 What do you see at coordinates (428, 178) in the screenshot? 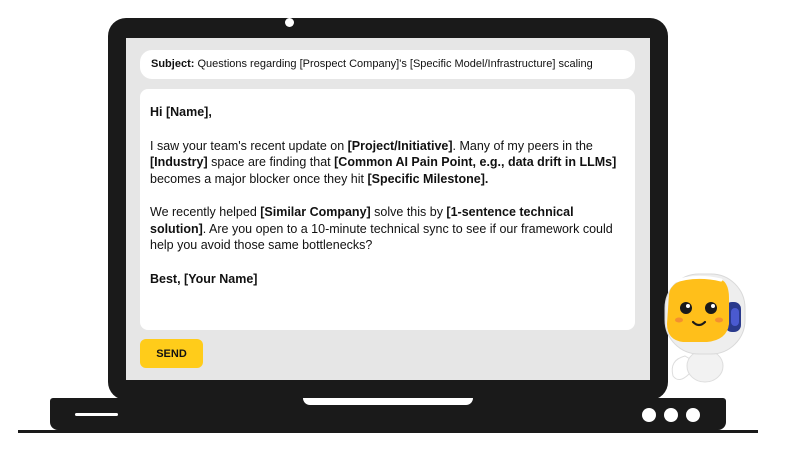
I see `p1-placeholder-milestone: [Specific Milestone].` at bounding box center [428, 178].